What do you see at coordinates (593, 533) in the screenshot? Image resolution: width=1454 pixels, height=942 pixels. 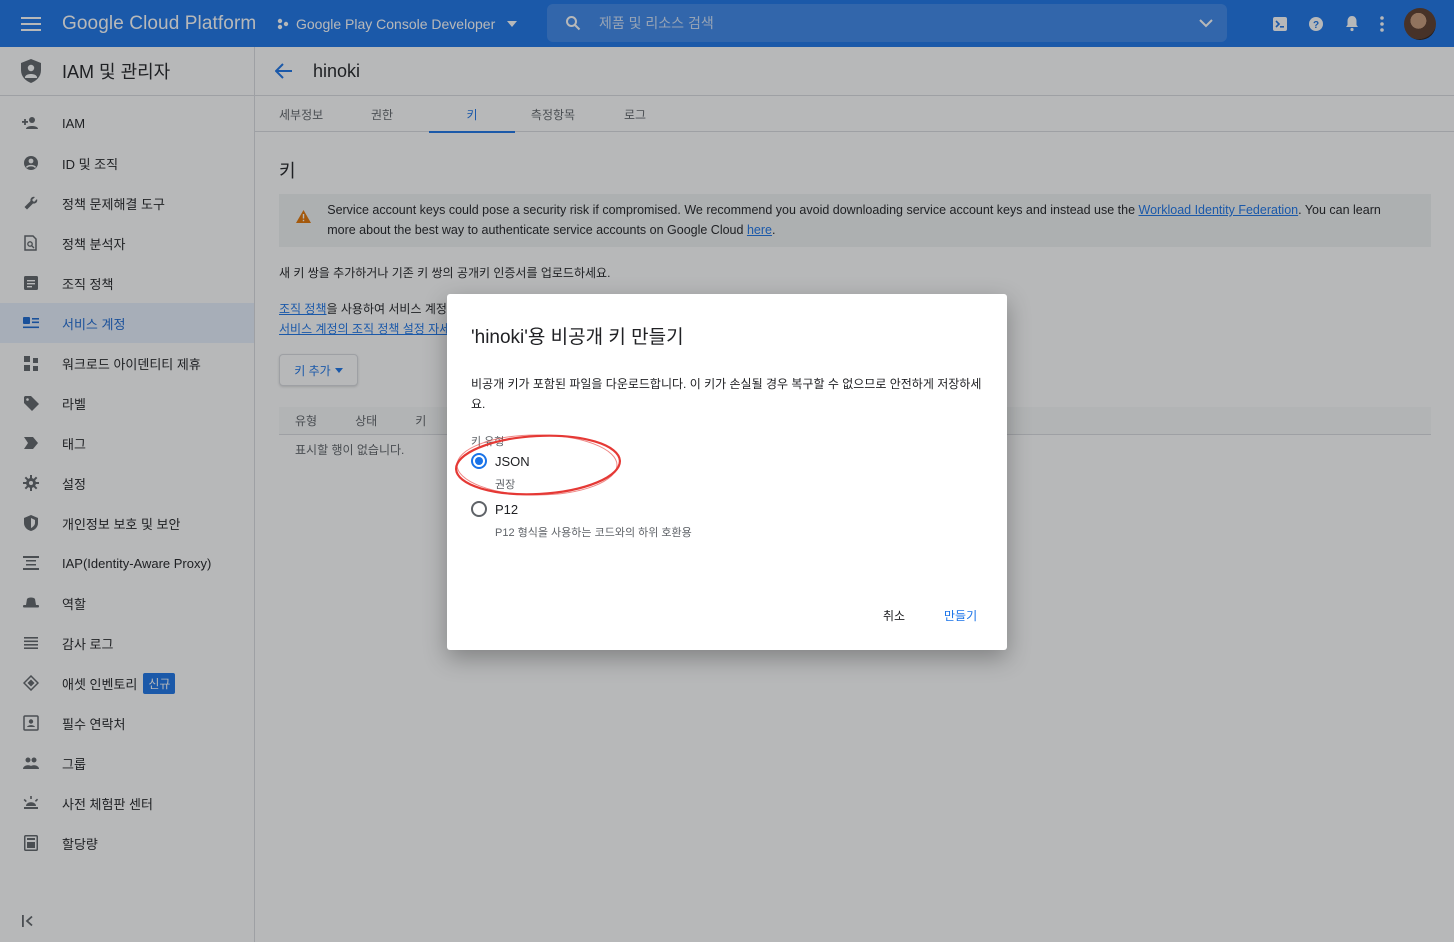 I see `p12-sublabel: P12 형식을 사용하는 코드와의 하위 호환용` at bounding box center [593, 533].